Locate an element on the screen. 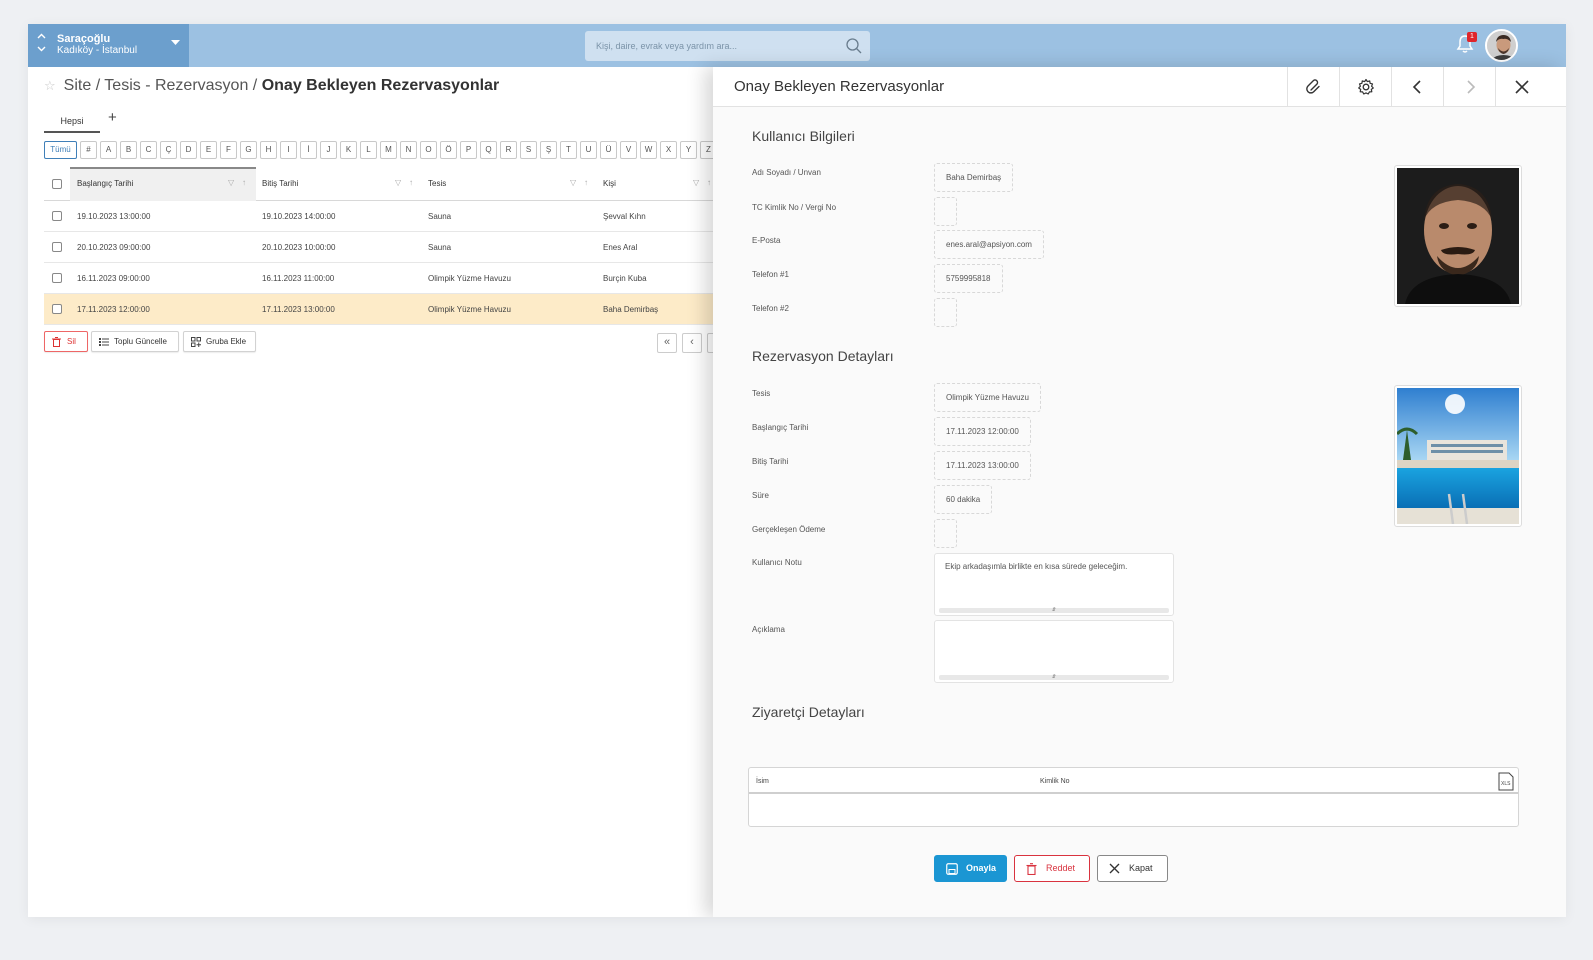 The height and width of the screenshot is (960, 1593). alphabet-filter-letter: M is located at coordinates (388, 150).